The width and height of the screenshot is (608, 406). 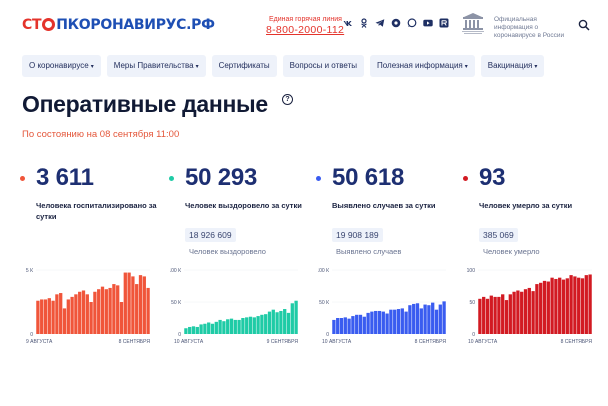 What do you see at coordinates (236, 307) in the screenshot?
I see `chart-recovered: 0 50 К 100 К 10 АВГУСТА 9 СЕНТЯБРЯ` at bounding box center [236, 307].